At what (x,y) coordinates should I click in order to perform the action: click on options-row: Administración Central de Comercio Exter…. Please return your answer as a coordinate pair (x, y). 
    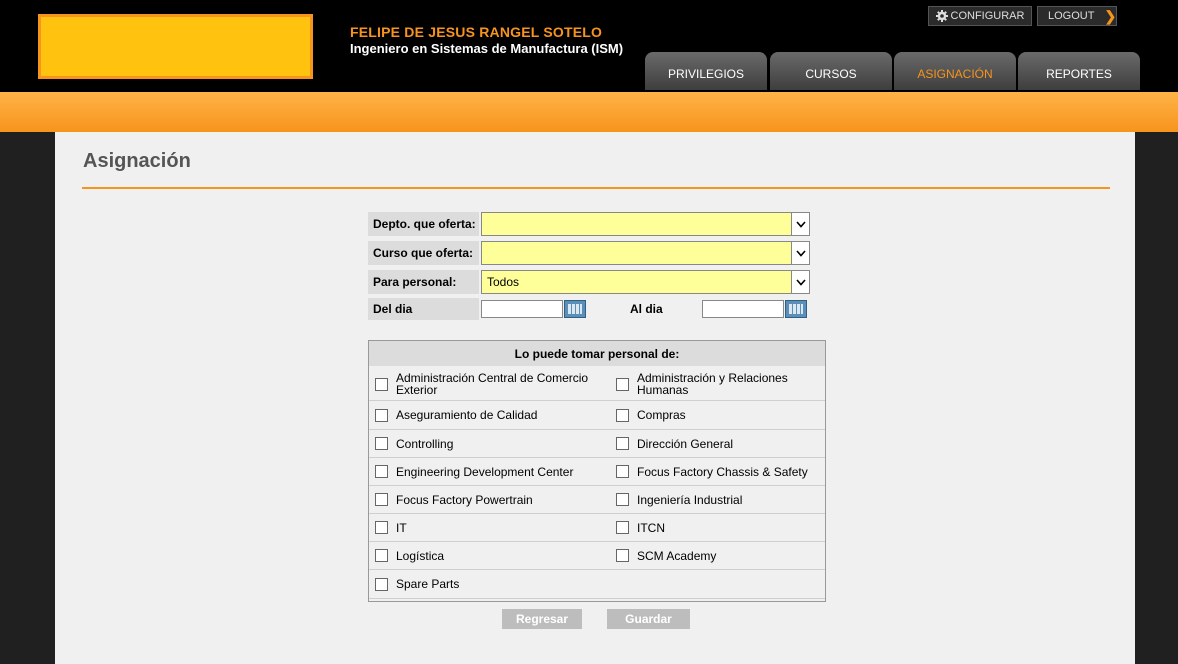
    Looking at the image, I should click on (597, 384).